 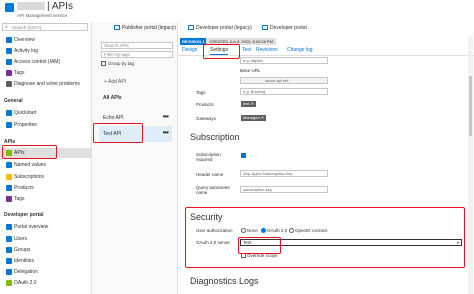 I want to click on query-param-input: subscription-key, so click(x=284, y=189).